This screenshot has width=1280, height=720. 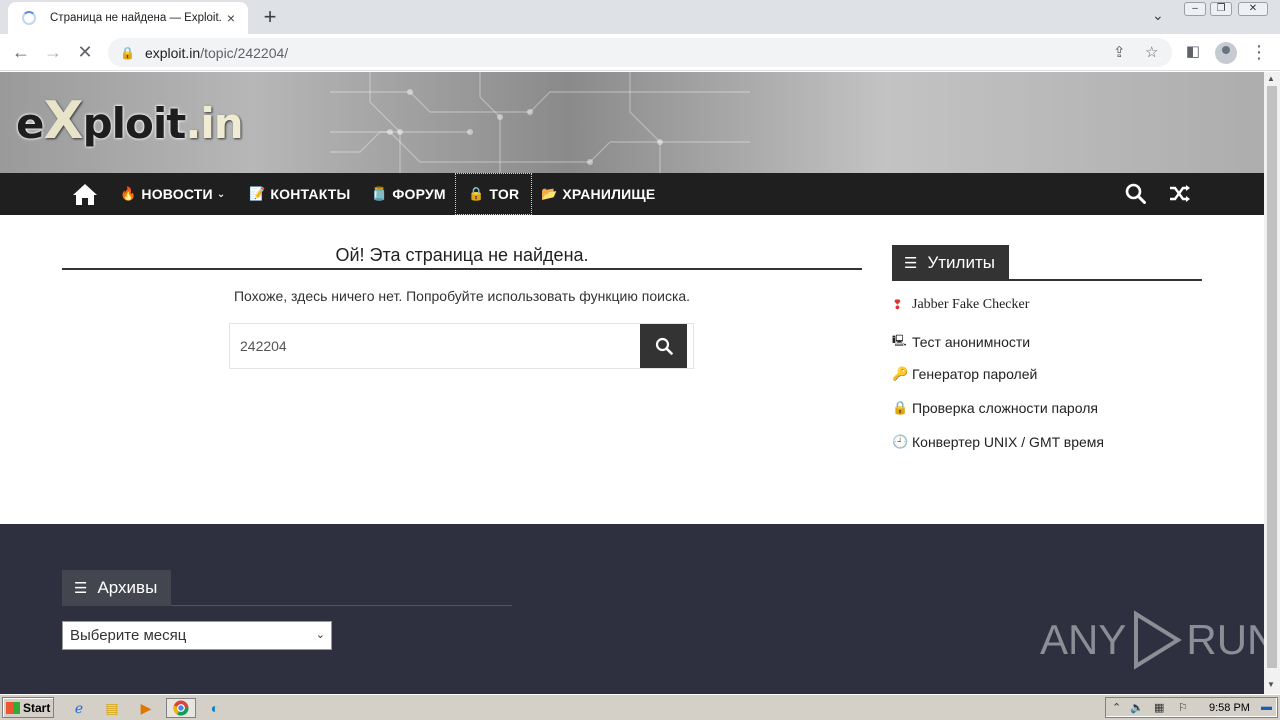 I want to click on nav-item-label: Форум, so click(x=419, y=194).